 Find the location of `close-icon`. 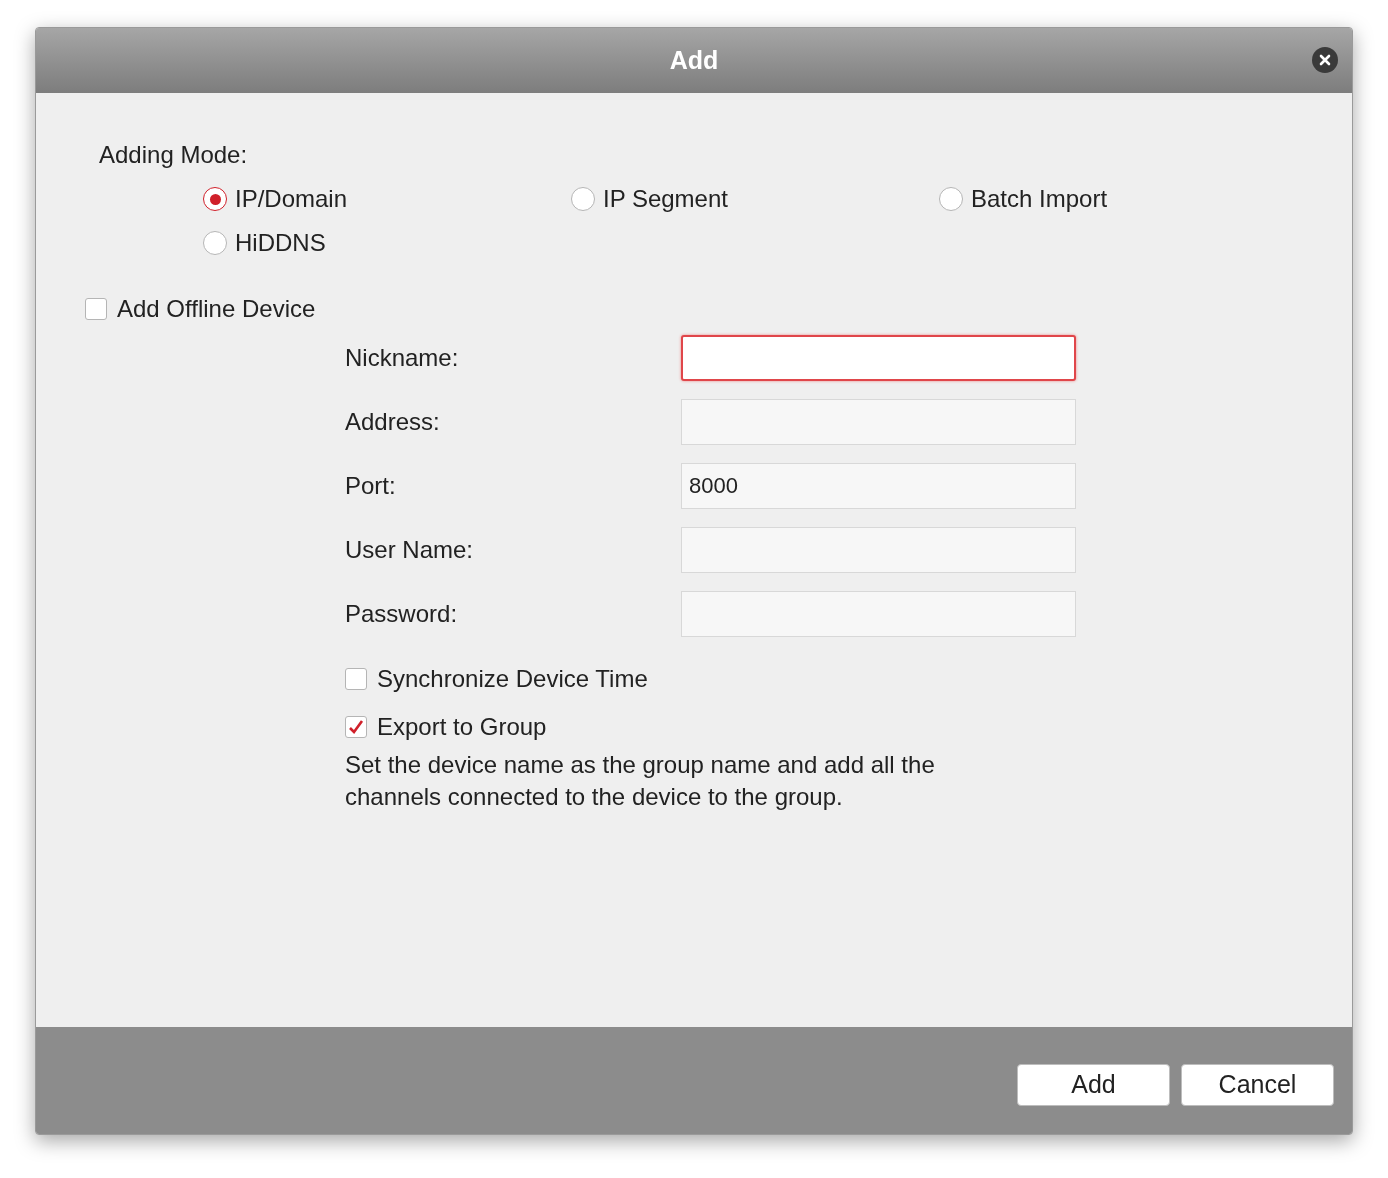

close-icon is located at coordinates (1325, 60).